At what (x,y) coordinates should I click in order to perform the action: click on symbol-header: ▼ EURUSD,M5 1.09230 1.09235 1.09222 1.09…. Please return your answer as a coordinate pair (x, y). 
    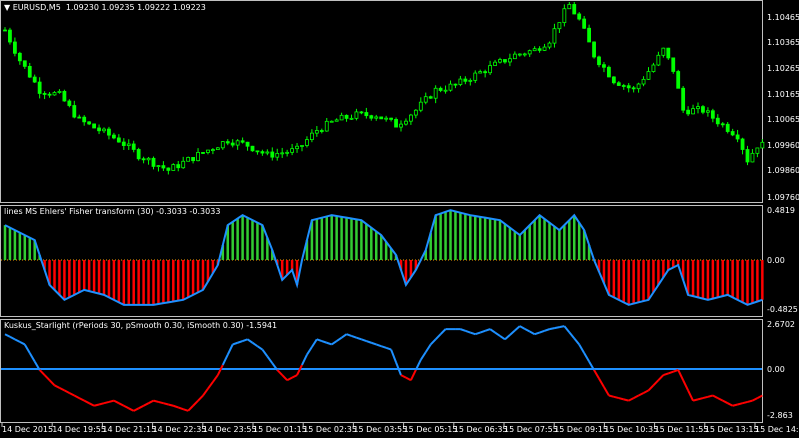
    Looking at the image, I should click on (105, 7).